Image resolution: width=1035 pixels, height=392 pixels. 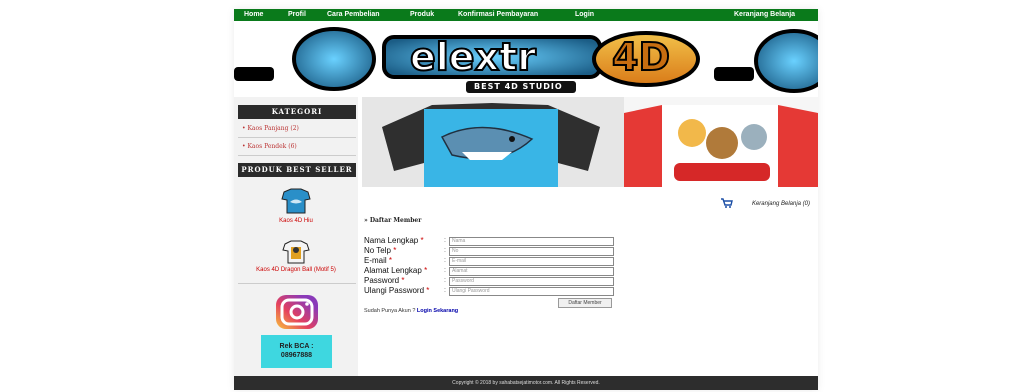 I want to click on rek-bca-box: Rek BCA : 08967888, so click(x=296, y=351).